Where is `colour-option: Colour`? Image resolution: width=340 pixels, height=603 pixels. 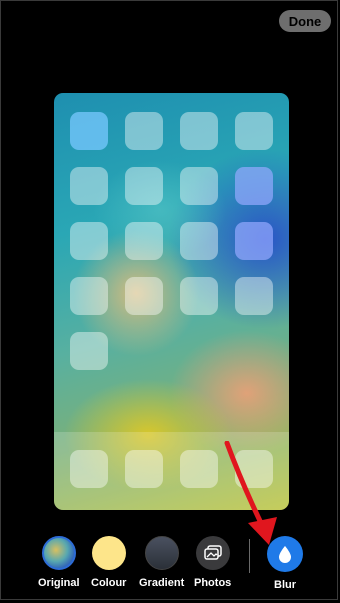
colour-option: Colour is located at coordinates (108, 562).